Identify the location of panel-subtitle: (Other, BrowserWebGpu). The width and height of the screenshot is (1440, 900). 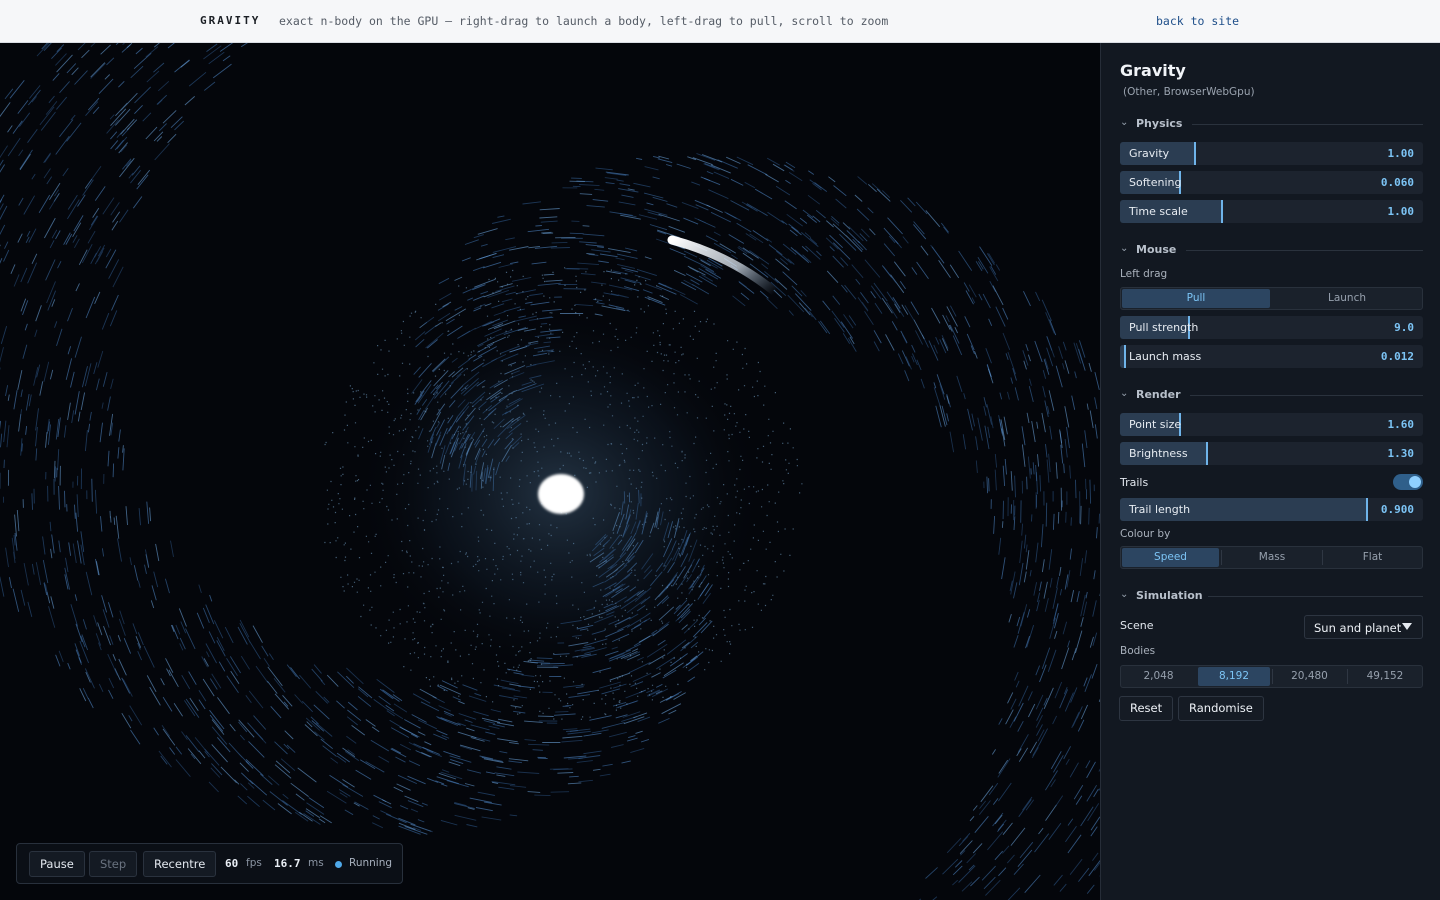
(1189, 92).